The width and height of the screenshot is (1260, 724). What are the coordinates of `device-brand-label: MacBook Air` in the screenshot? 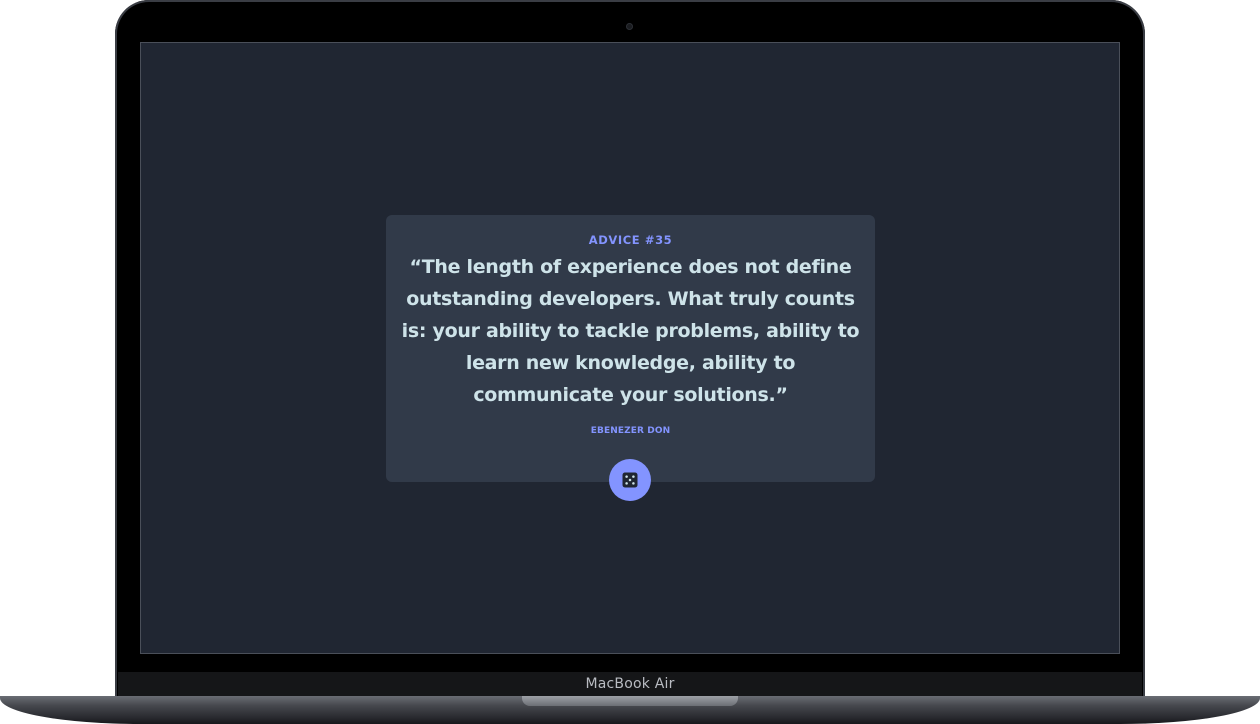 It's located at (630, 684).